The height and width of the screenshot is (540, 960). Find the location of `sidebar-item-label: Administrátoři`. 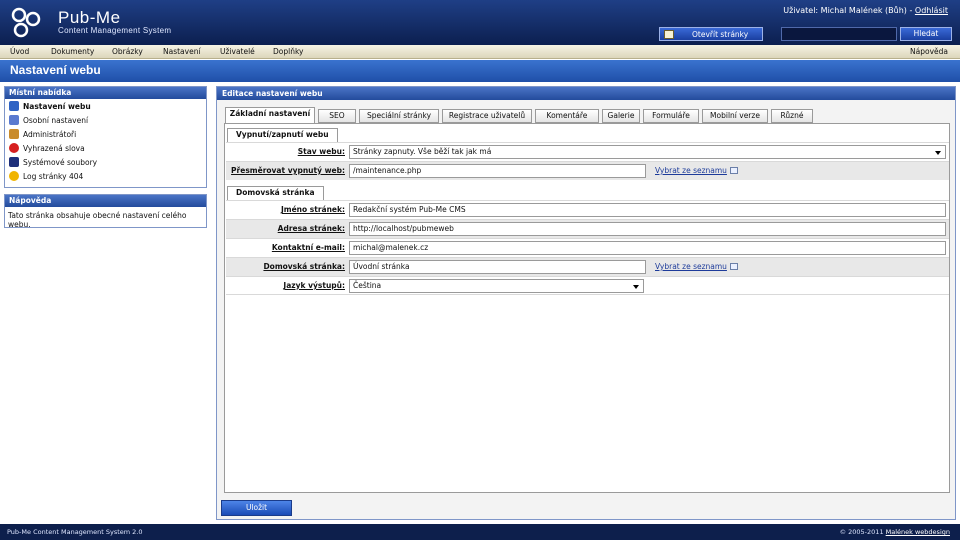

sidebar-item-label: Administrátoři is located at coordinates (50, 134).